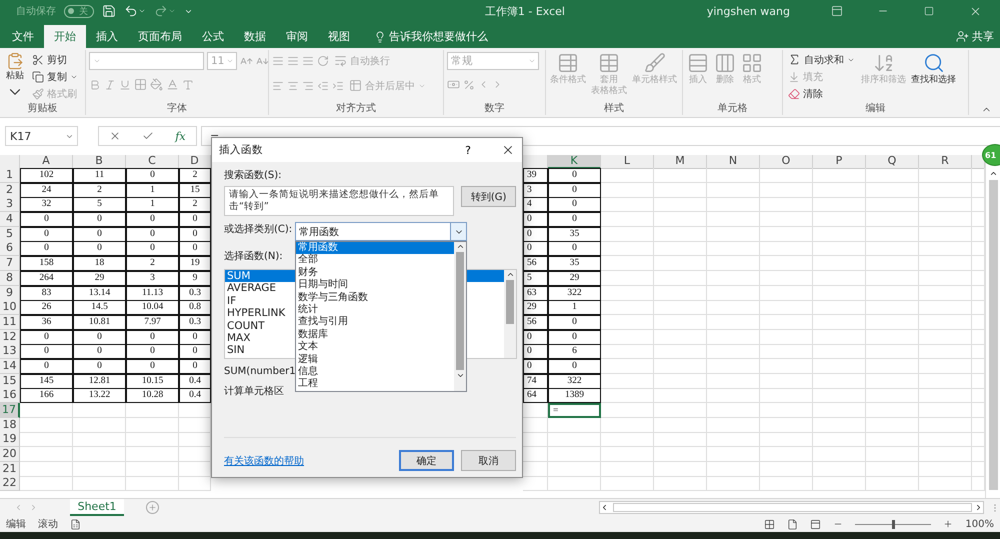 Image resolution: width=1000 pixels, height=539 pixels. What do you see at coordinates (10, 425) in the screenshot?
I see `row-number: 18` at bounding box center [10, 425].